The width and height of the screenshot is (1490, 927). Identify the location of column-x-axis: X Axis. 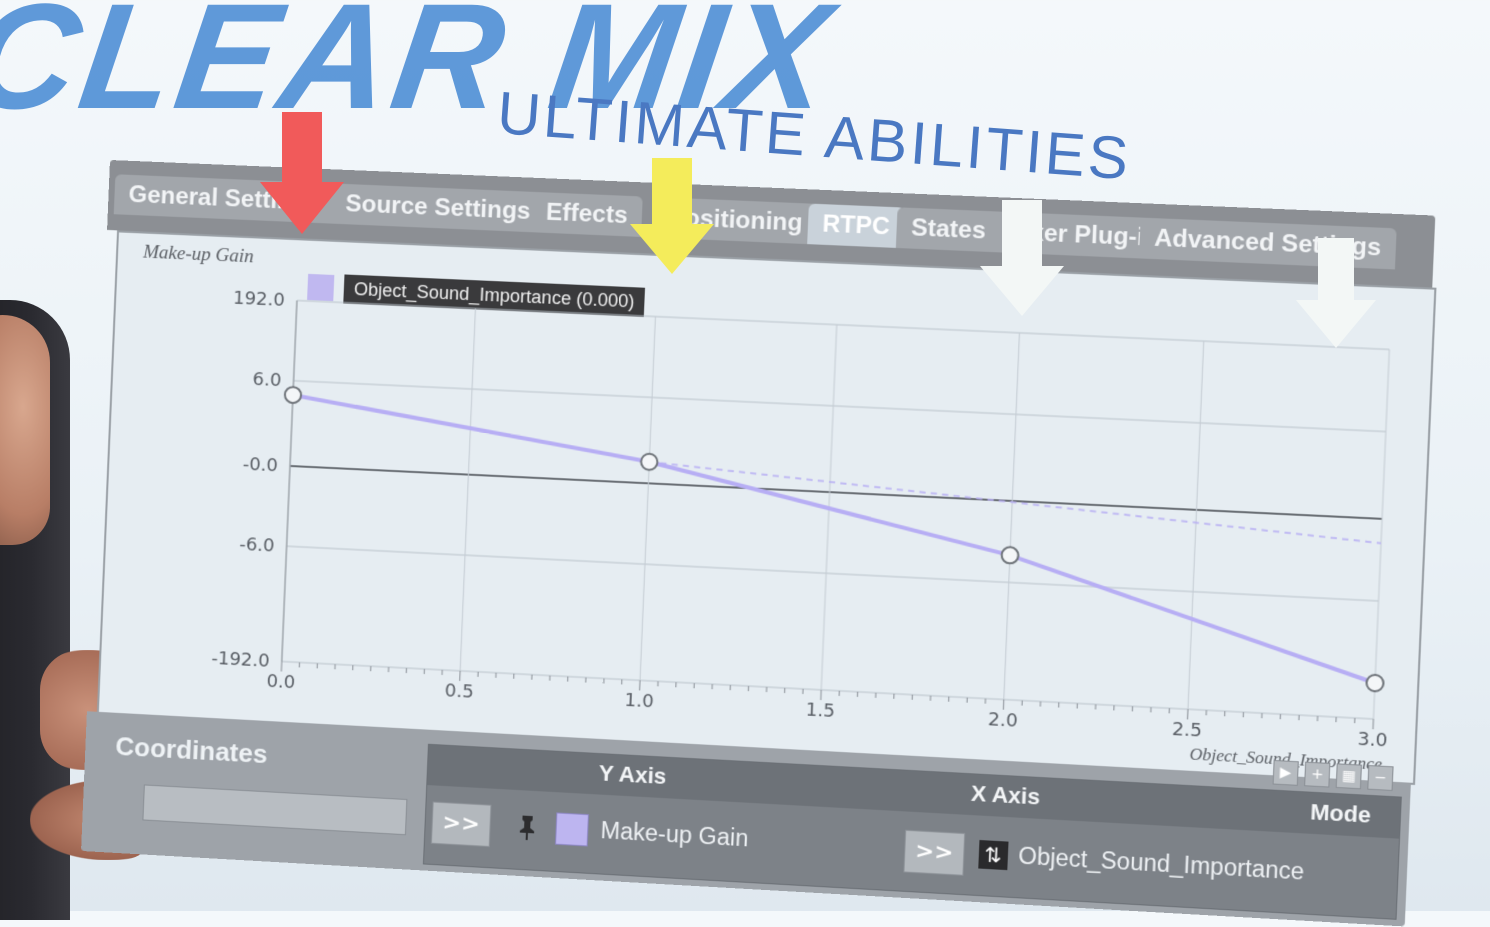
(1006, 795).